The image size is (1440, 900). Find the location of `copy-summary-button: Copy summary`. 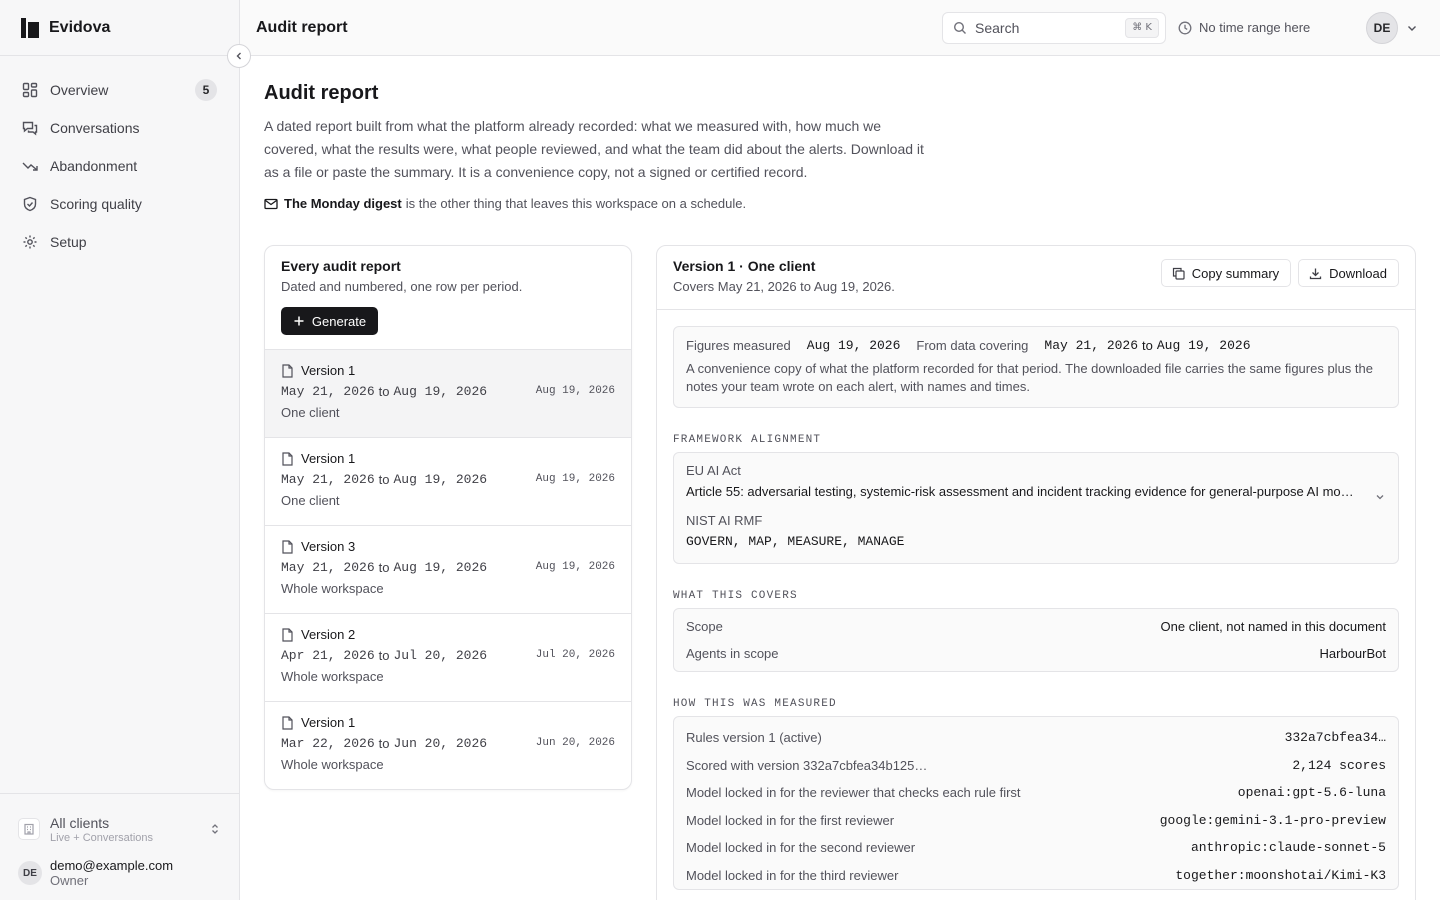

copy-summary-button: Copy summary is located at coordinates (1226, 273).